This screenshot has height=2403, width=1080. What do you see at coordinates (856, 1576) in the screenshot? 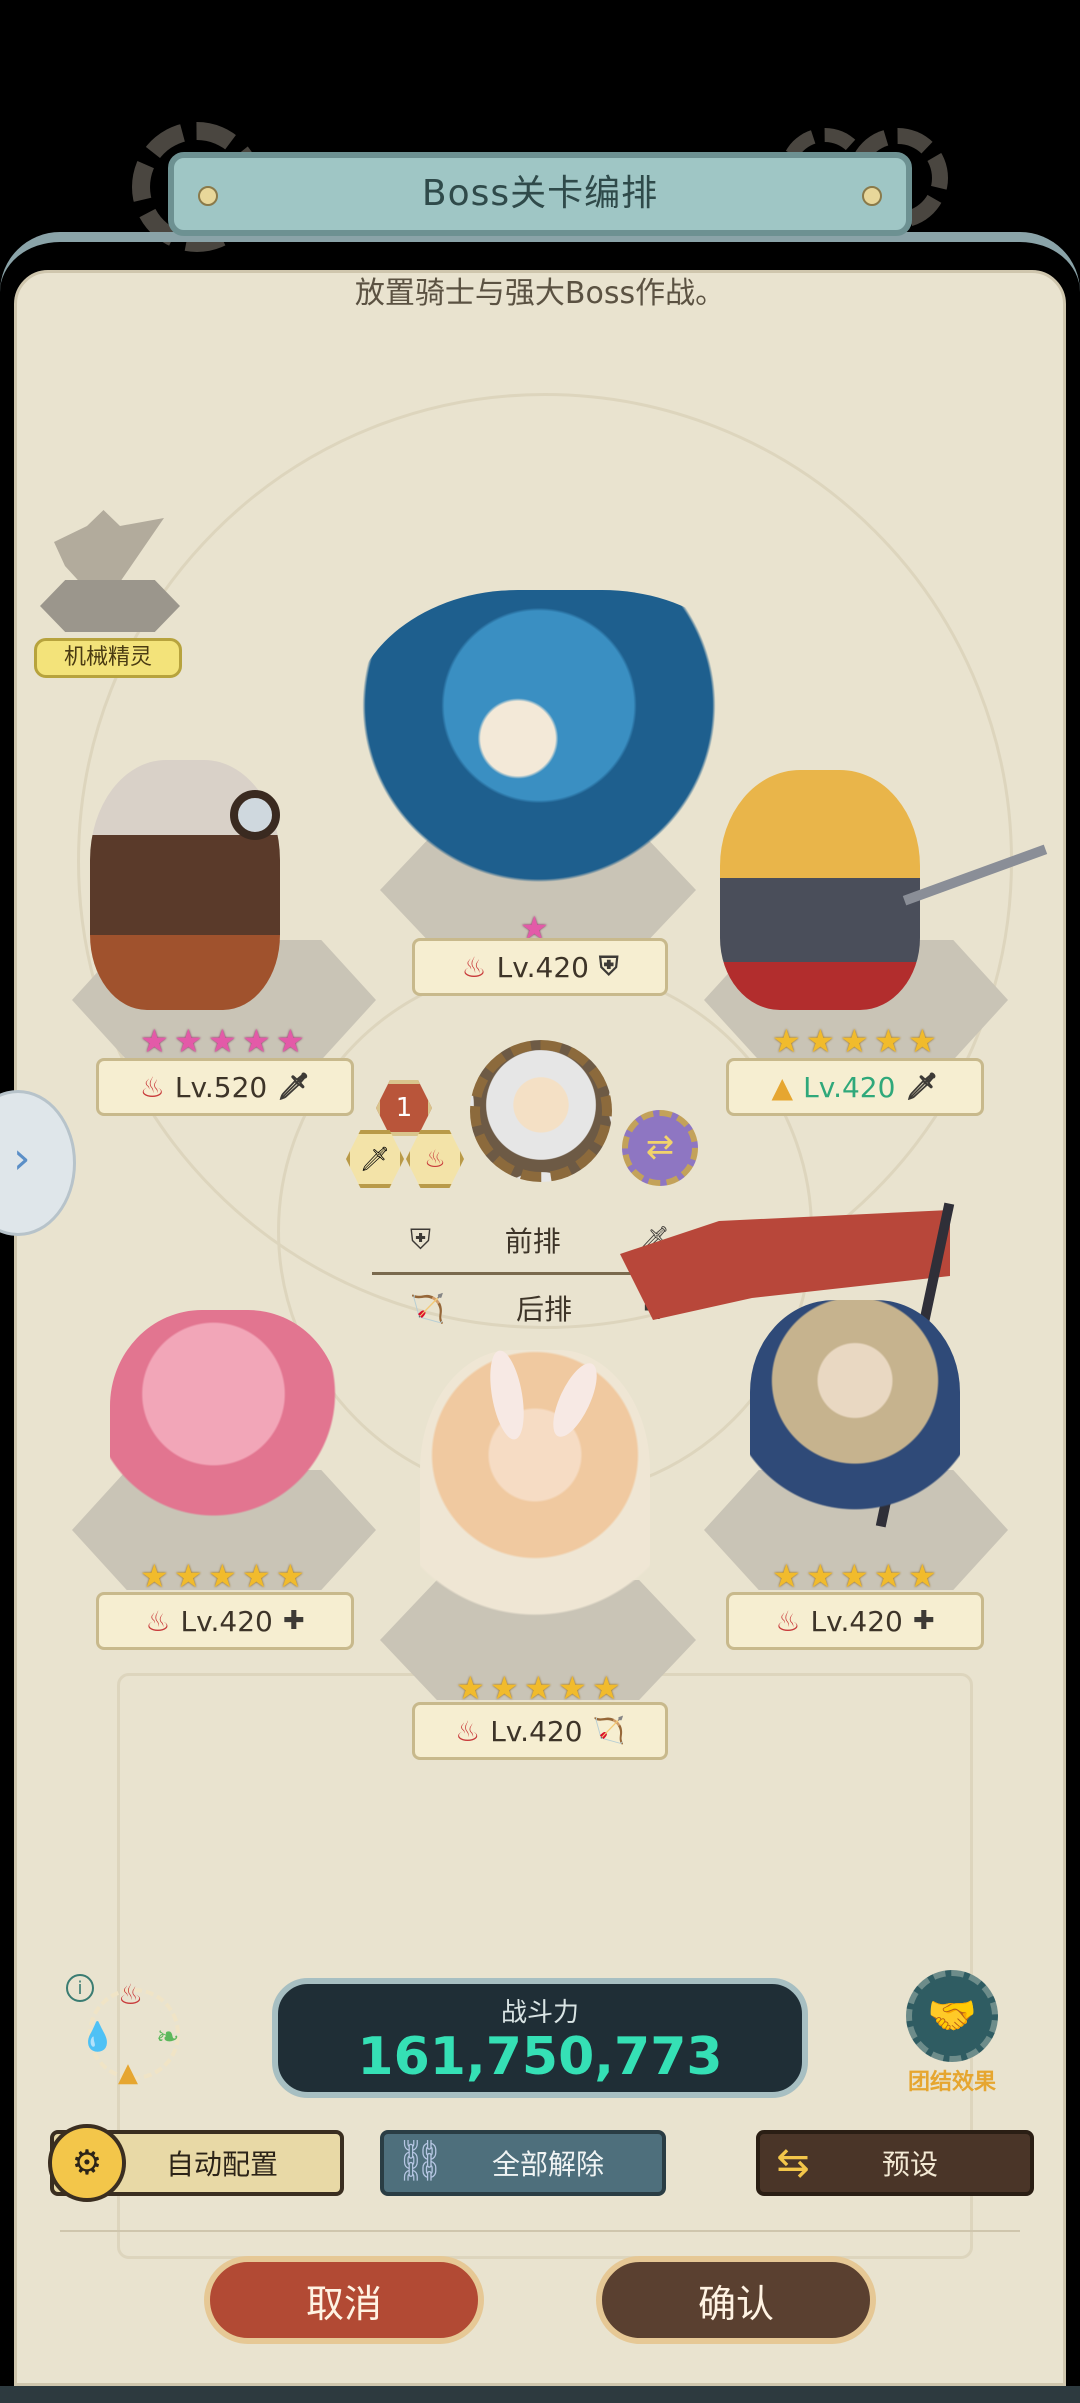
I see `stars-flag-girl: ★ ★ ★ ★ ★` at bounding box center [856, 1576].